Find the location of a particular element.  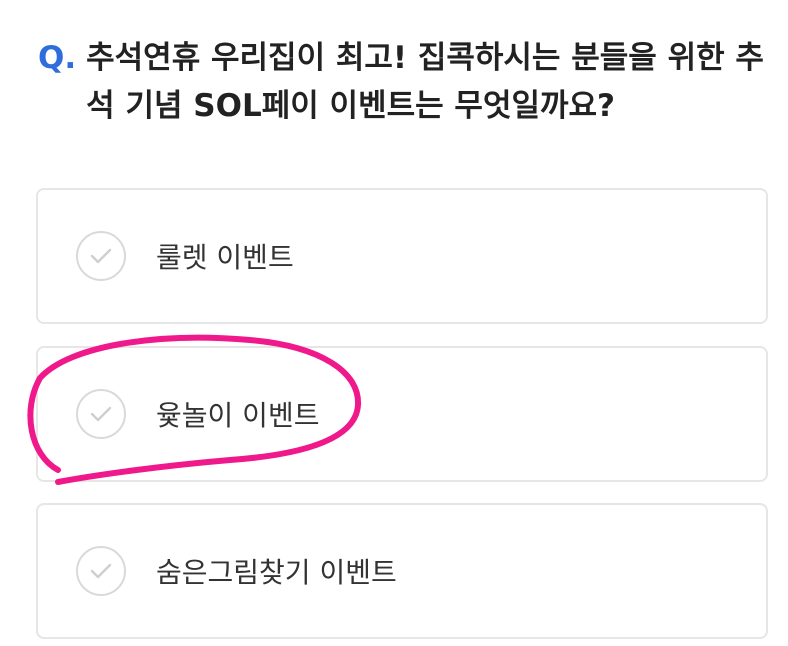

answer-option-label: 숨은그림찾기 이벤트 is located at coordinates (276, 572).